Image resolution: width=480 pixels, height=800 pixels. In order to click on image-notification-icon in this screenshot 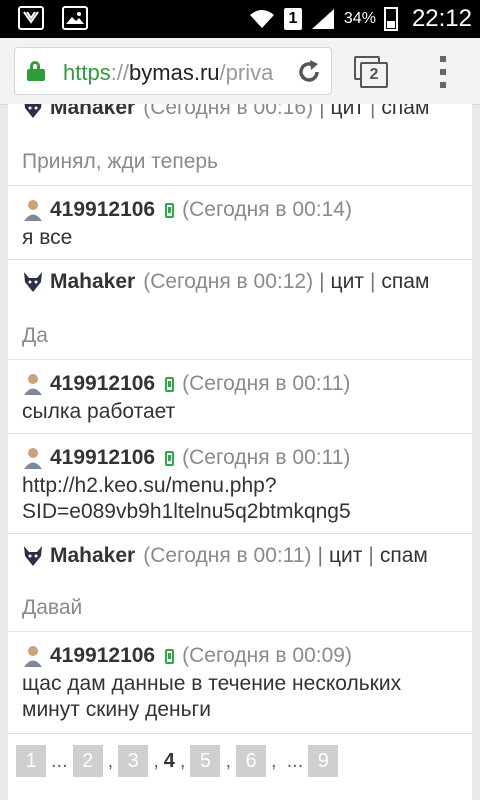, I will do `click(75, 18)`.